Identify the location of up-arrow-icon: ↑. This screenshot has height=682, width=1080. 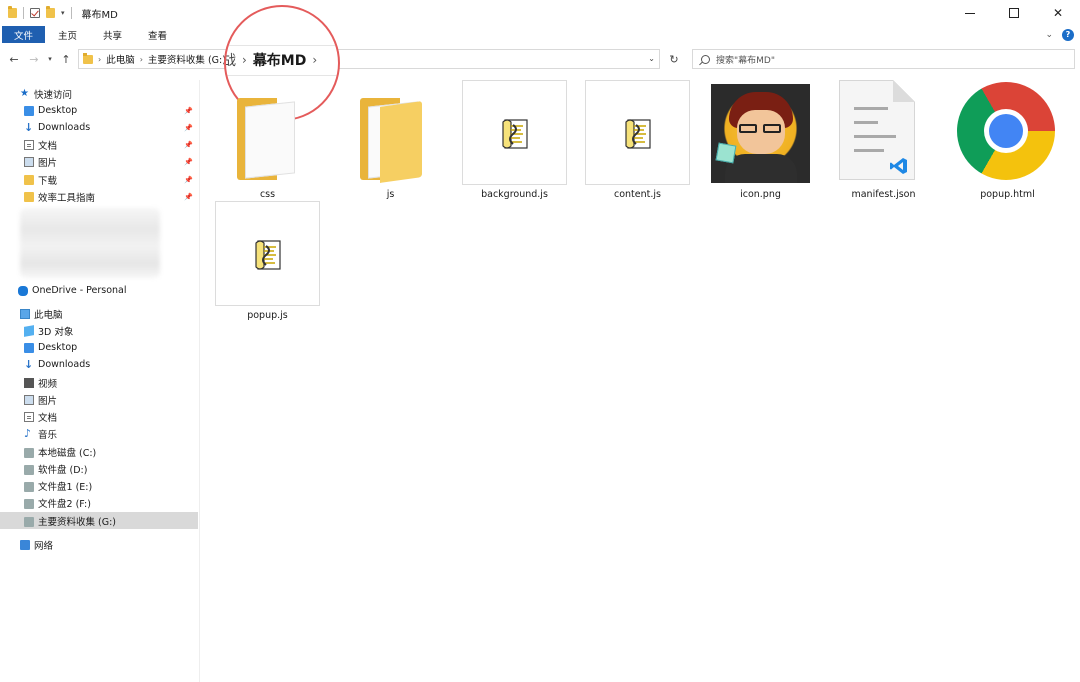
(66, 59).